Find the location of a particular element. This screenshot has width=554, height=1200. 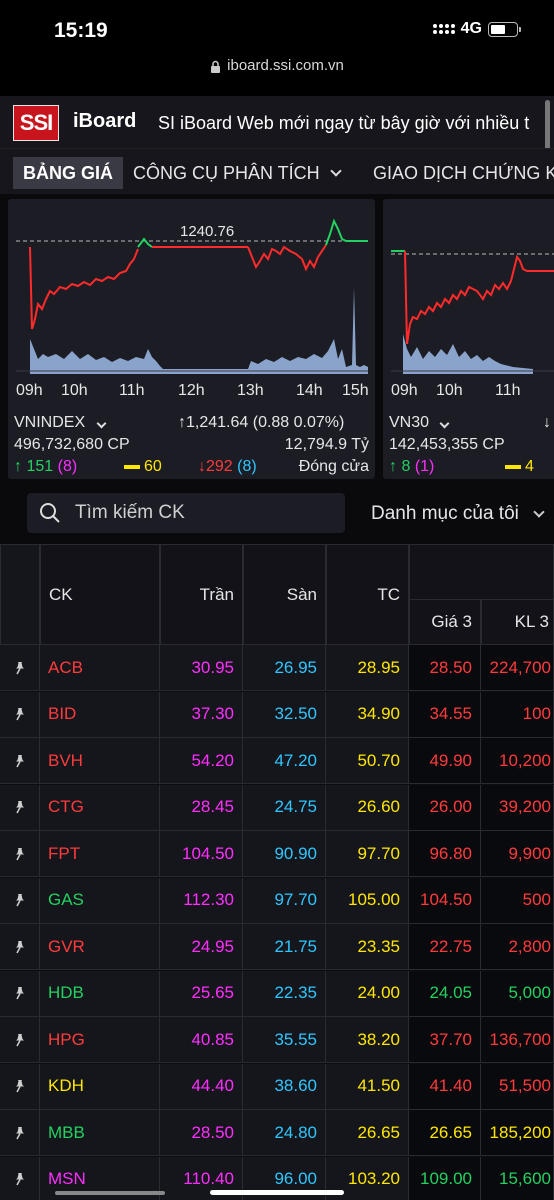

header-label: TC is located at coordinates (388, 594).